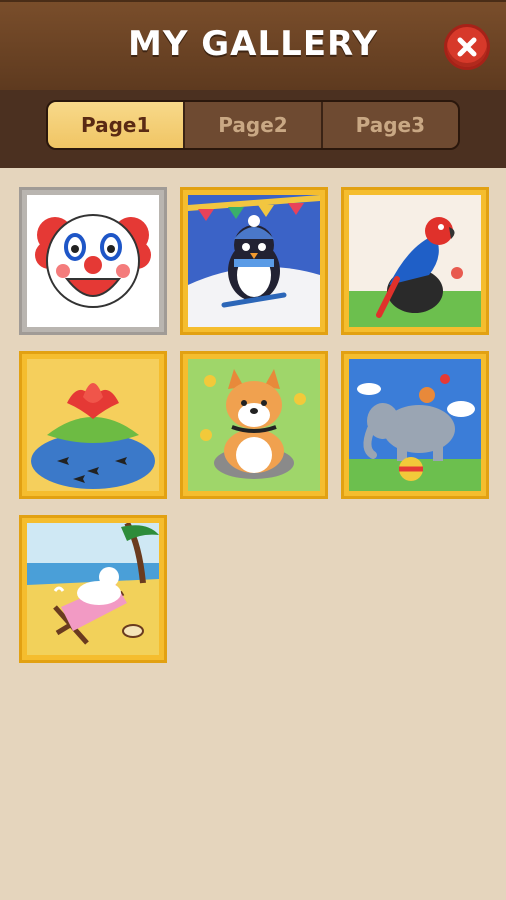  I want to click on cat-beach-image, so click(93, 589).